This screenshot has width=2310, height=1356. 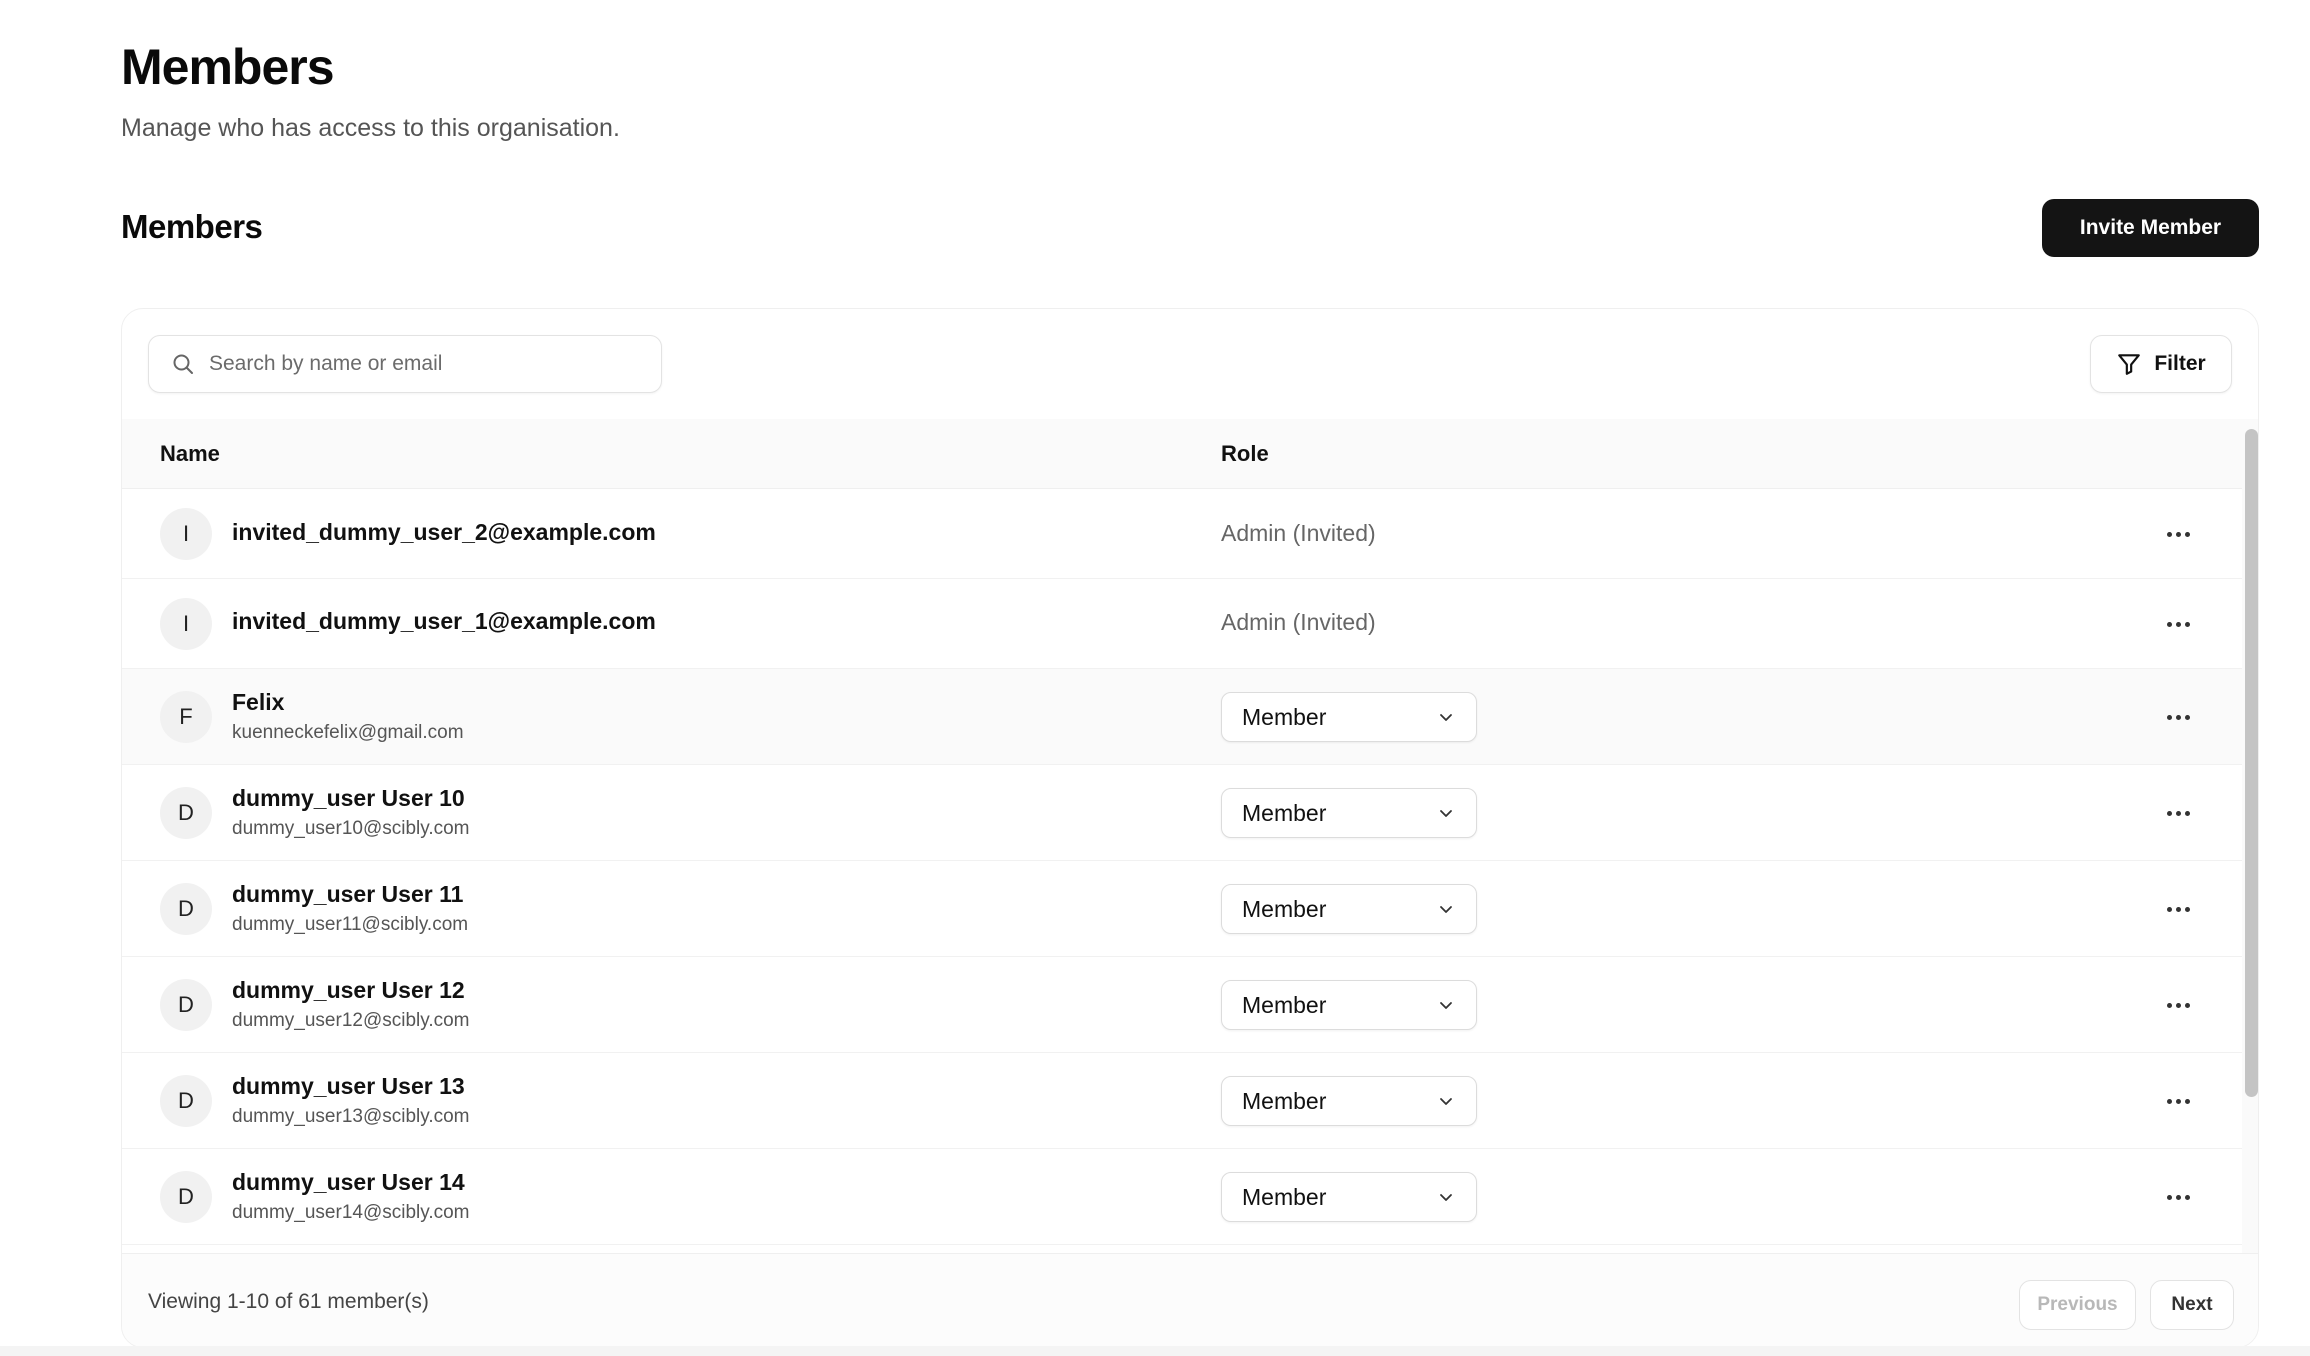 I want to click on next-page-button: Next, so click(x=2192, y=1305).